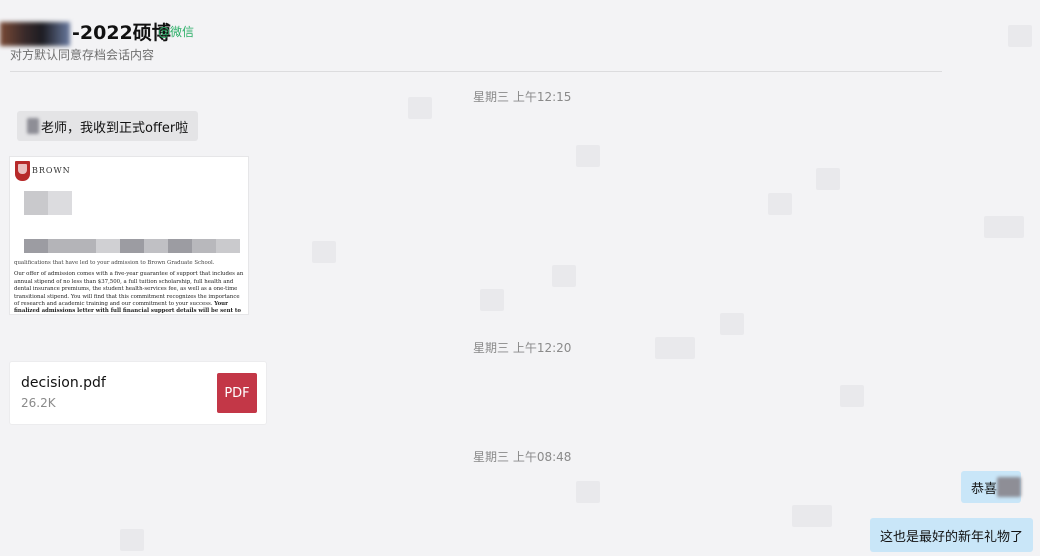 This screenshot has width=1040, height=556. I want to click on chat-header: -2022硕博 @微信 对方默认同意存档会话内容, so click(520, 36).